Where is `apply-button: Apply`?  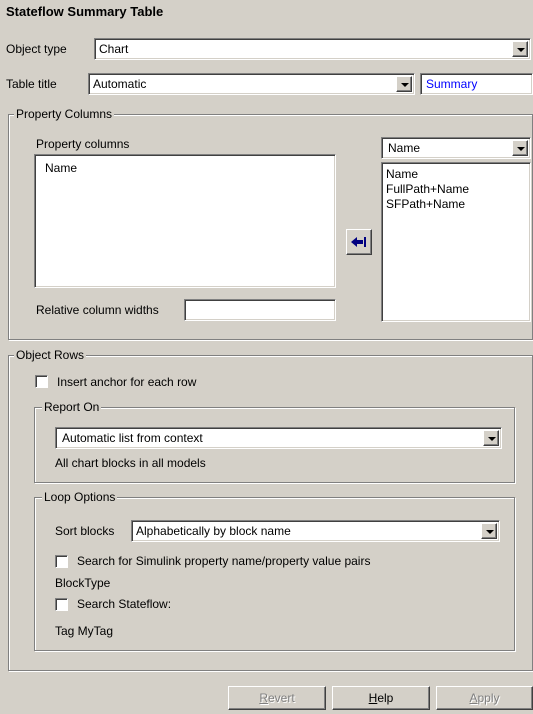
apply-button: Apply is located at coordinates (484, 698).